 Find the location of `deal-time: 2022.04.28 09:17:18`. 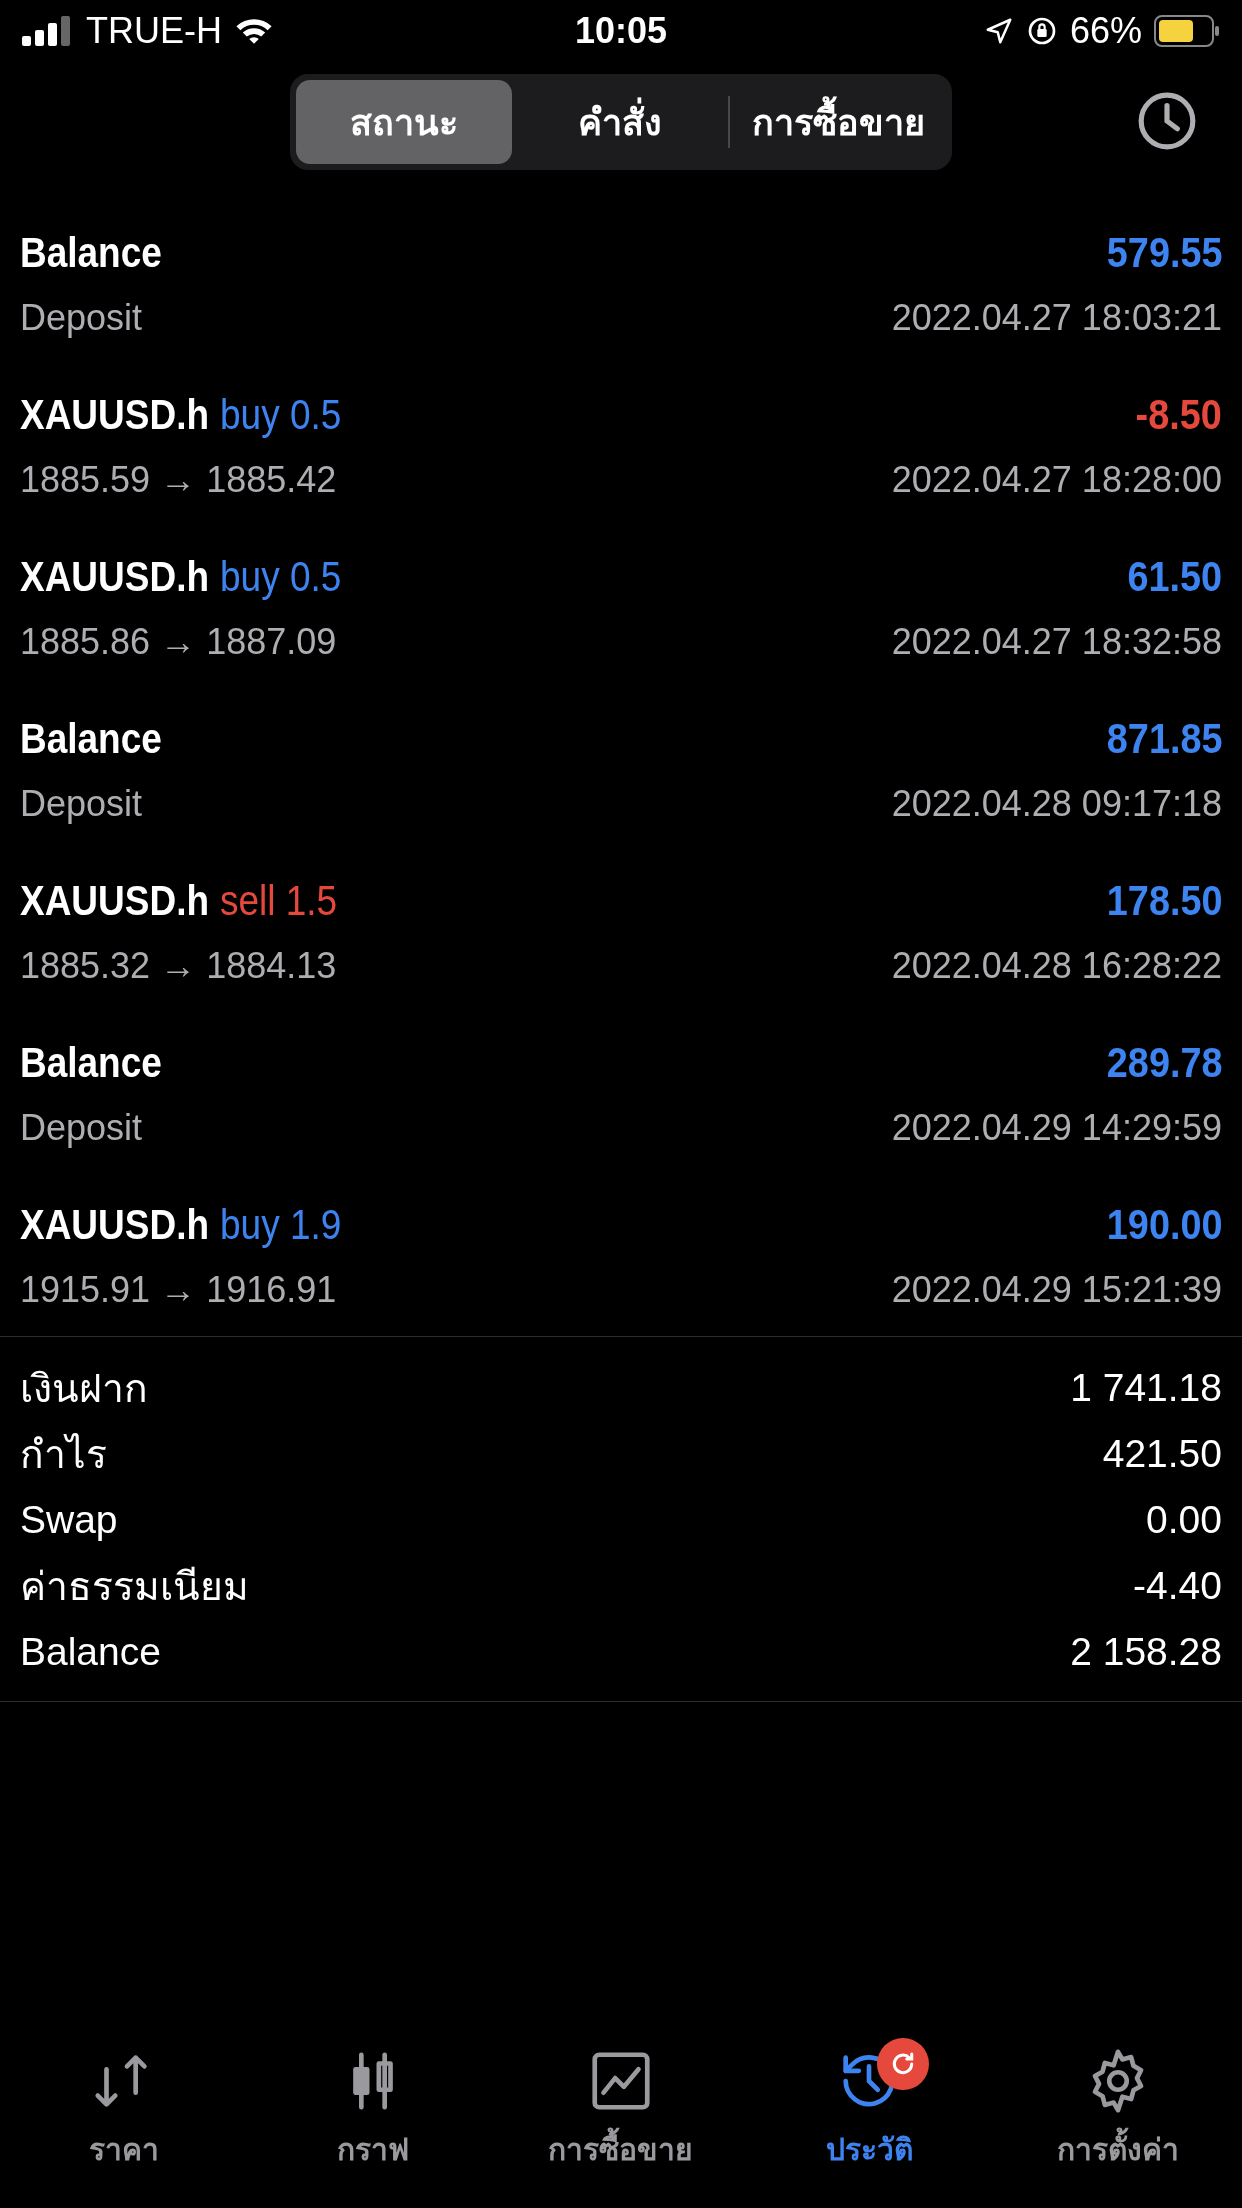

deal-time: 2022.04.28 09:17:18 is located at coordinates (1056, 803).